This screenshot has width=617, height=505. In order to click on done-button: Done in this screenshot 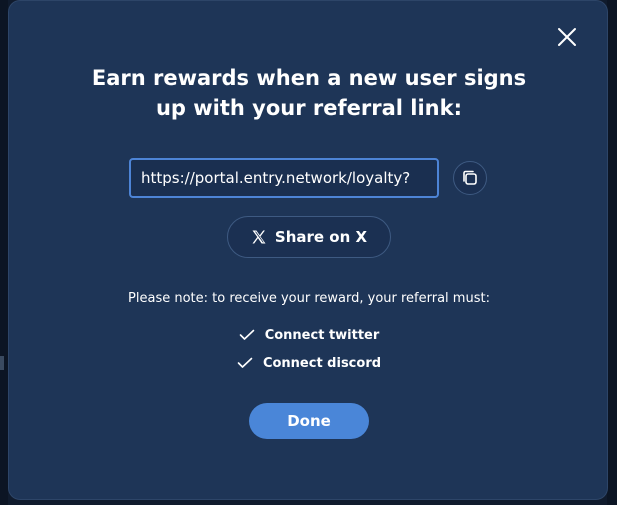, I will do `click(309, 421)`.